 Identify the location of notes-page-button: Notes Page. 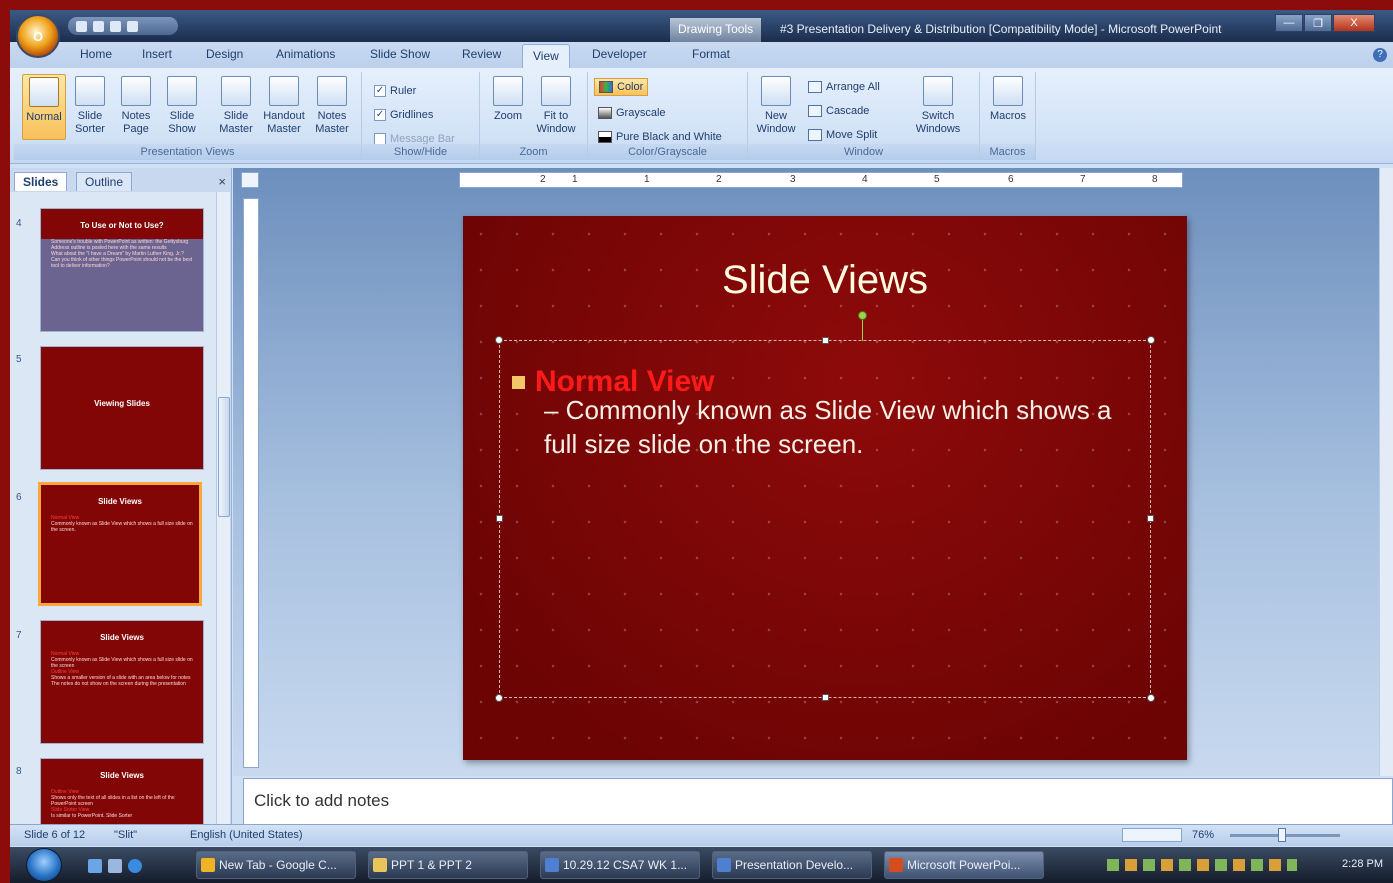
(136, 107).